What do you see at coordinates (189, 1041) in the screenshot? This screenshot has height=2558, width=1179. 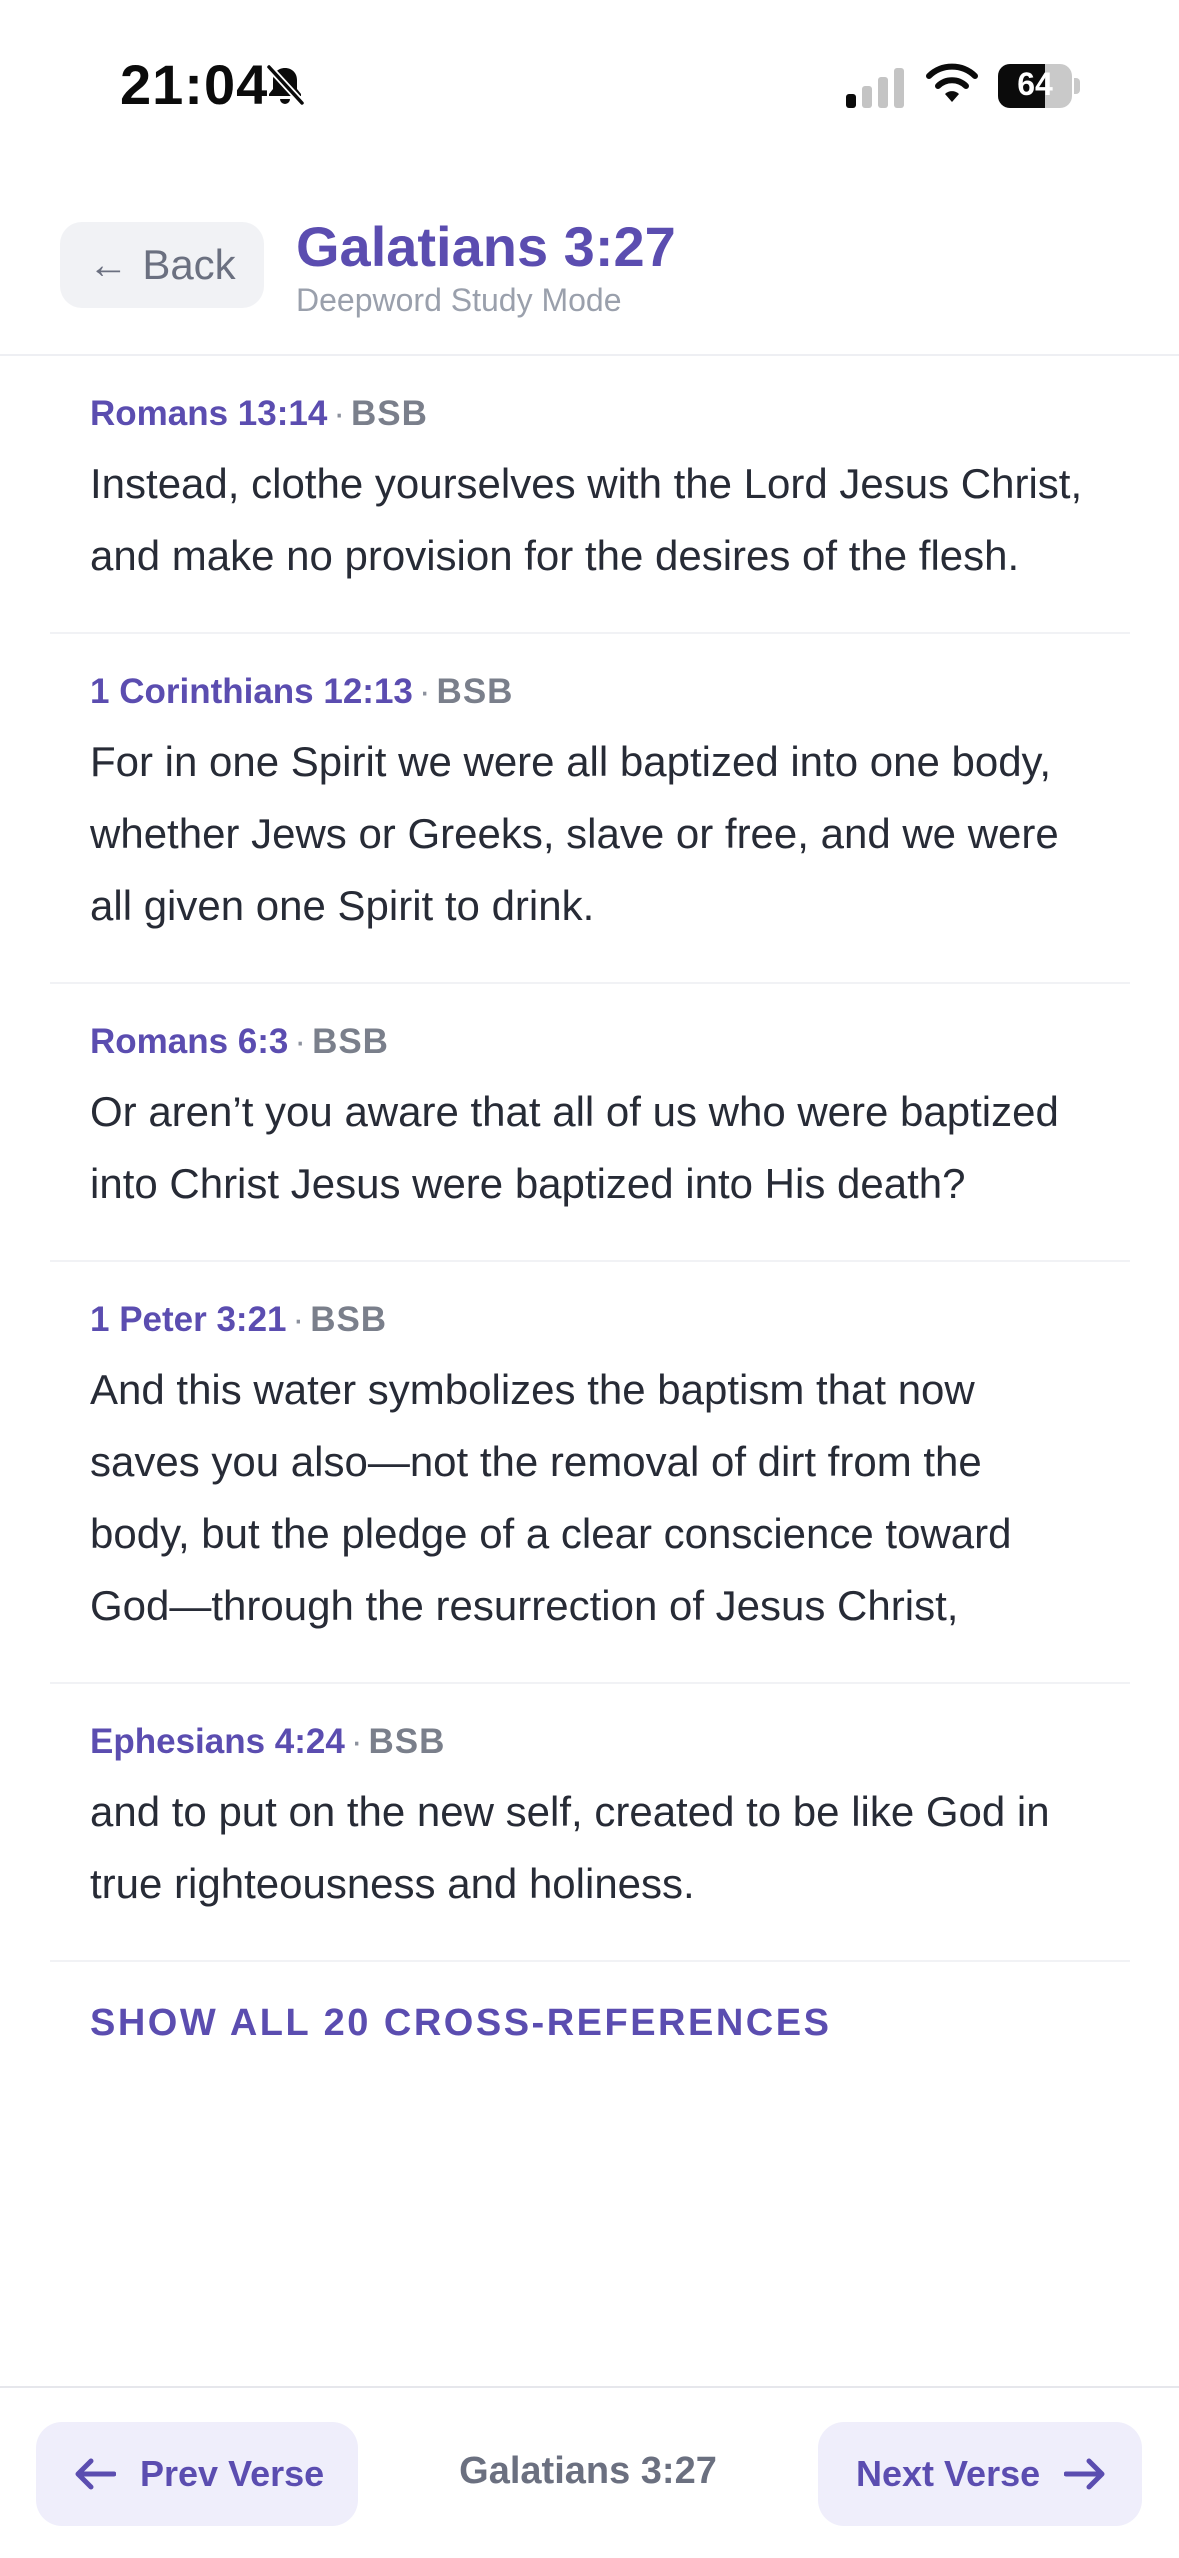 I see `reference-link: Romans 6:3` at bounding box center [189, 1041].